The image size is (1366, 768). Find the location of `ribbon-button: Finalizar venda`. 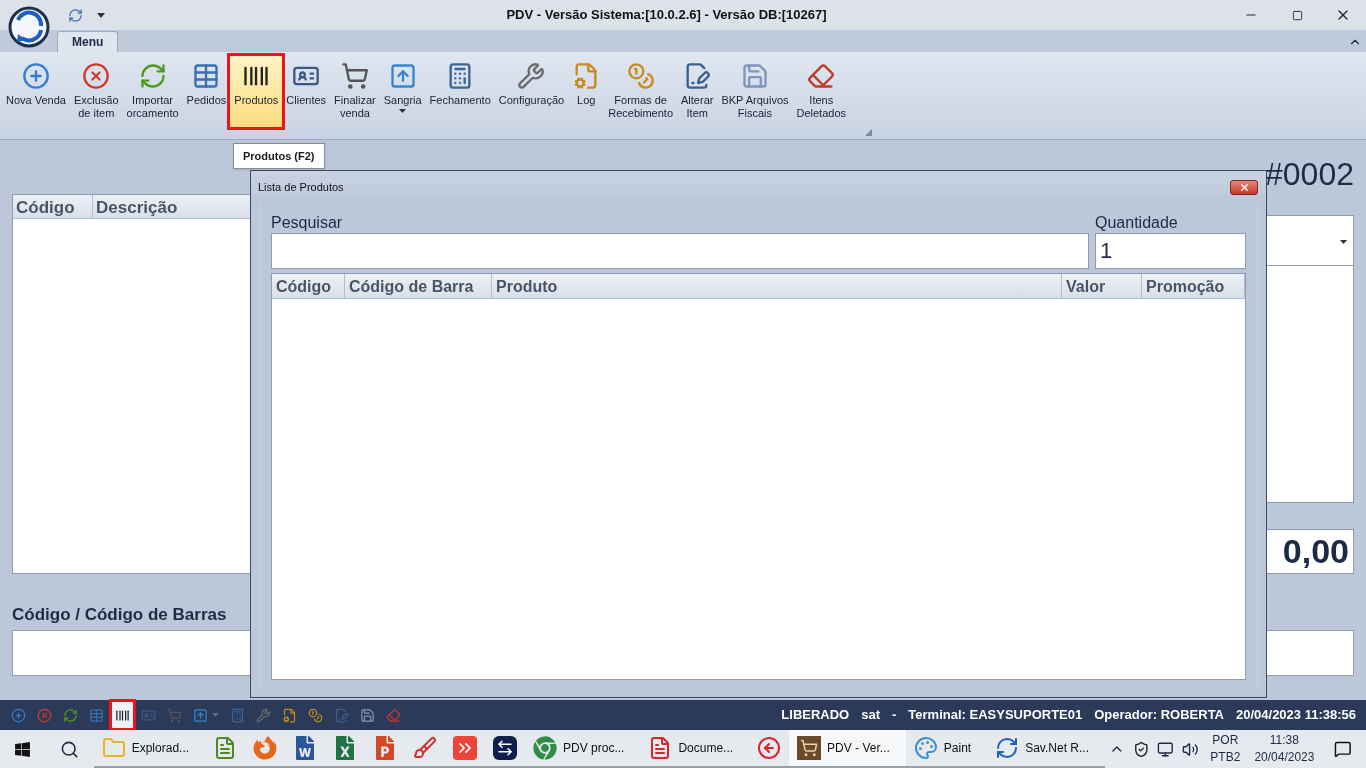

ribbon-button: Finalizar venda is located at coordinates (355, 91).